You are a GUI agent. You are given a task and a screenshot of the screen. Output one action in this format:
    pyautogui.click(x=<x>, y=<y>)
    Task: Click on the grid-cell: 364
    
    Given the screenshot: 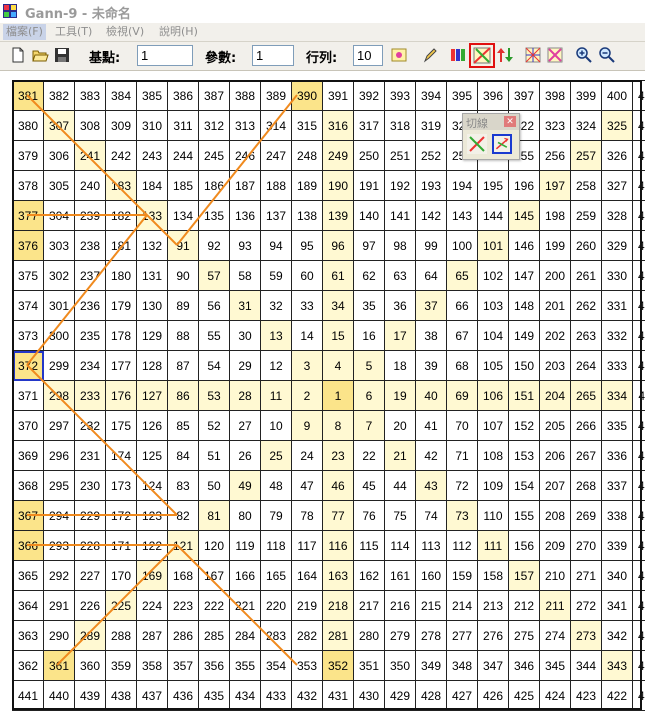 What is the action you would take?
    pyautogui.click(x=28, y=605)
    